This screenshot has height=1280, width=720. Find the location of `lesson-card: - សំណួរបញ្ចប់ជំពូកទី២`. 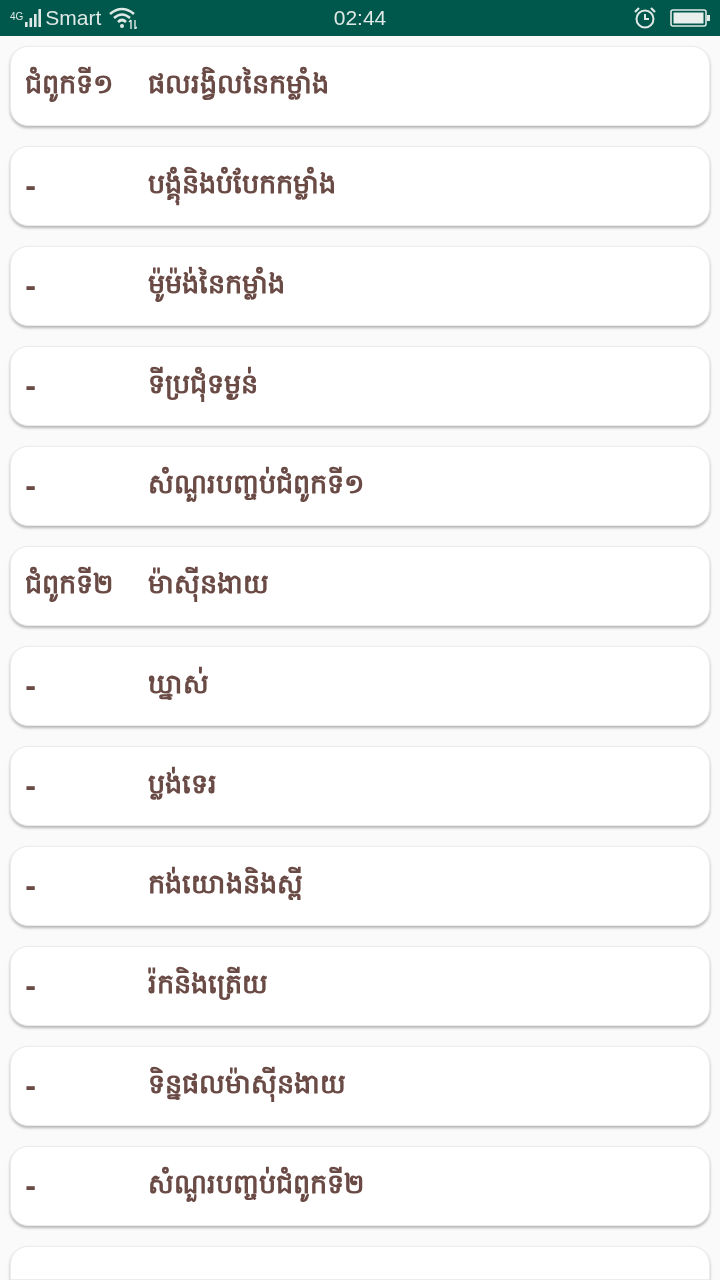

lesson-card: - សំណួរបញ្ចប់ជំពូកទី២ is located at coordinates (360, 1186).